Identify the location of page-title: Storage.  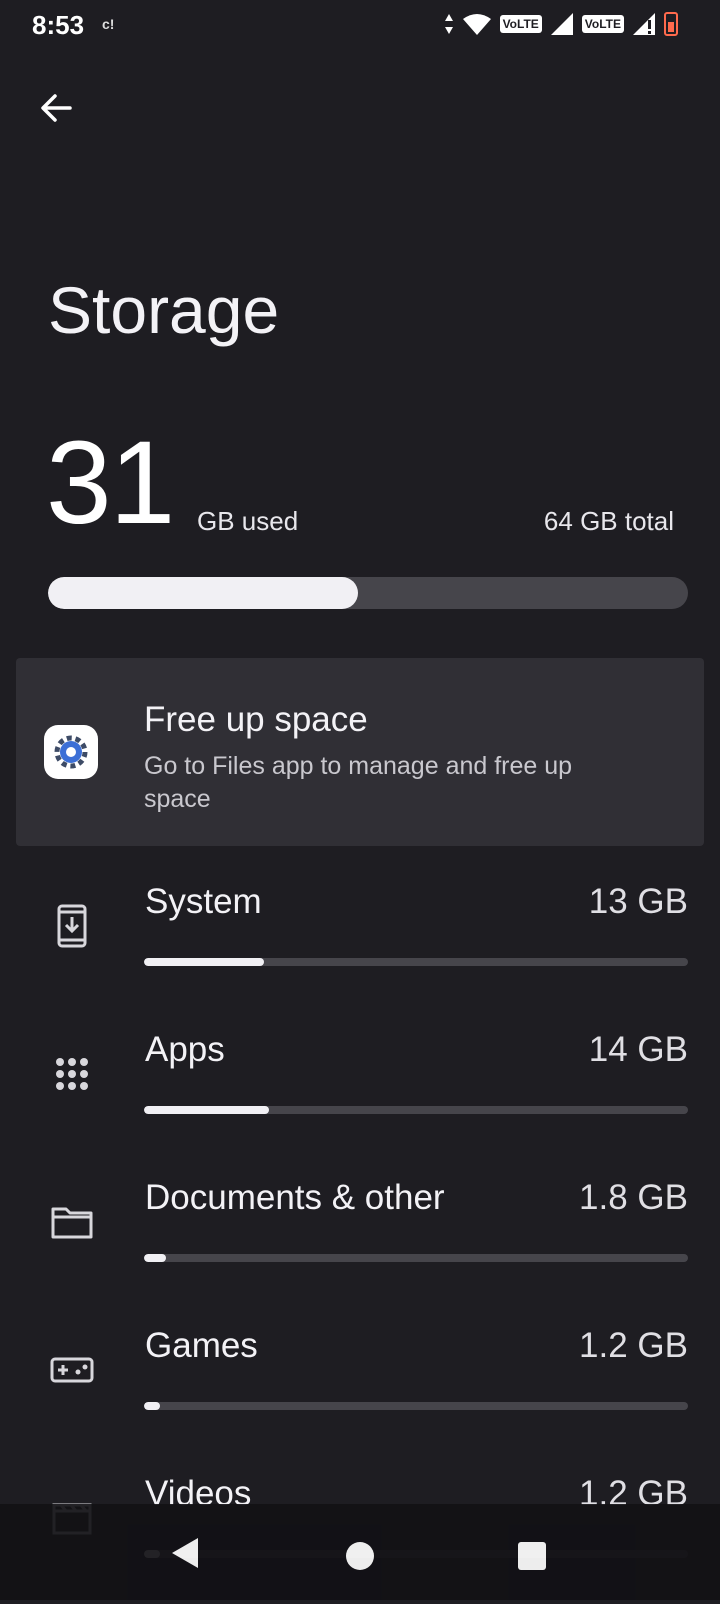
(164, 310).